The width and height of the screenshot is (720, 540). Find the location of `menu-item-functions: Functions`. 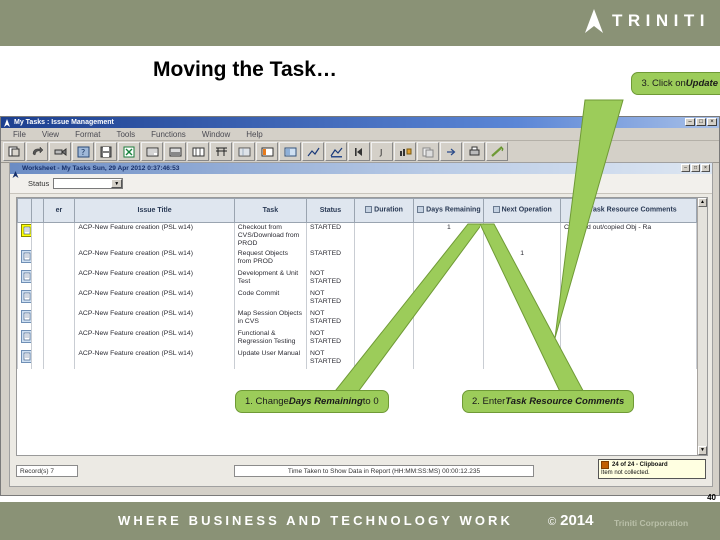

menu-item-functions: Functions is located at coordinates (168, 134).